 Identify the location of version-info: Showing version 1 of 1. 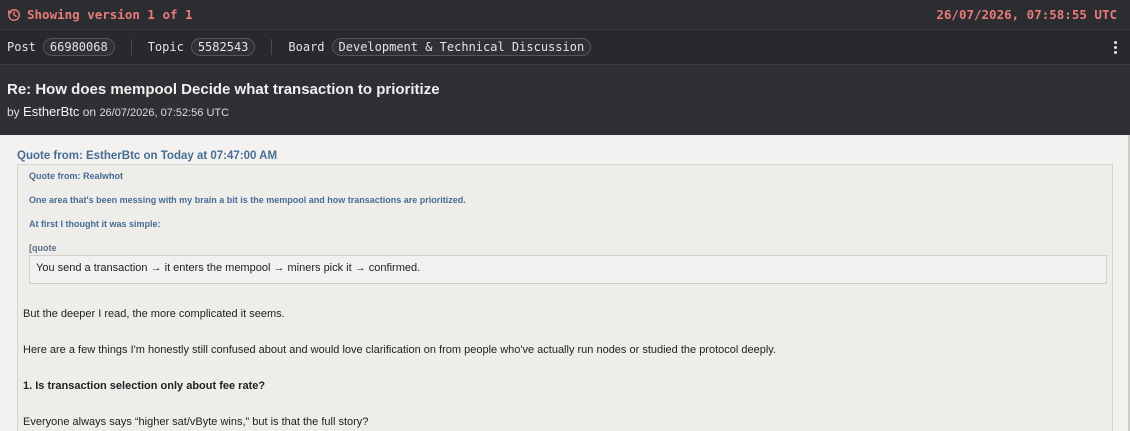
(100, 14).